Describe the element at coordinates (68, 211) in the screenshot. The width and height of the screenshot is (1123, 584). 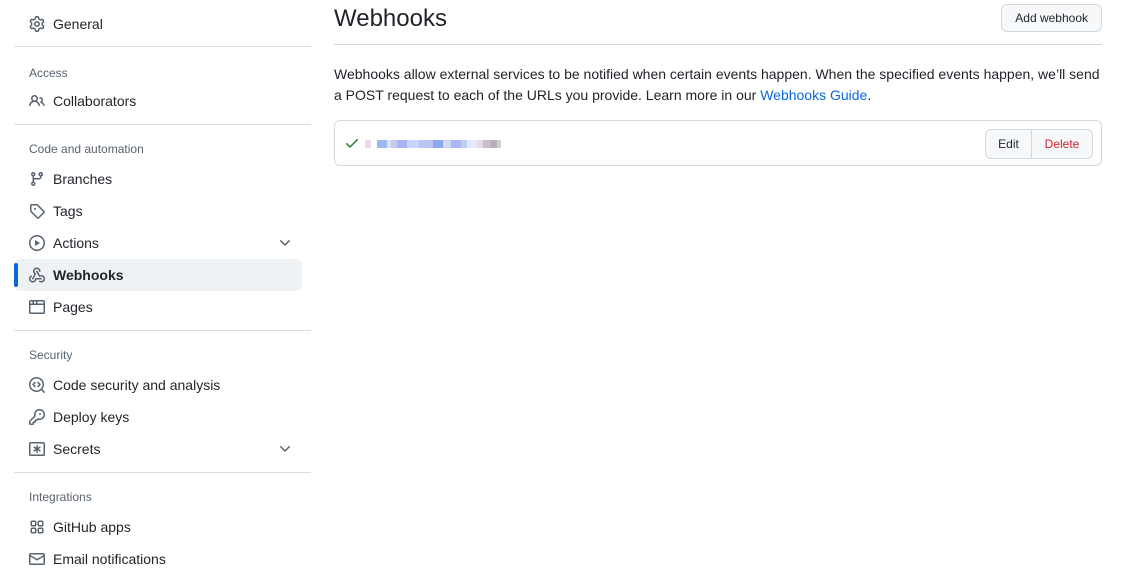
I see `sidebar-item-label: Tags` at that location.